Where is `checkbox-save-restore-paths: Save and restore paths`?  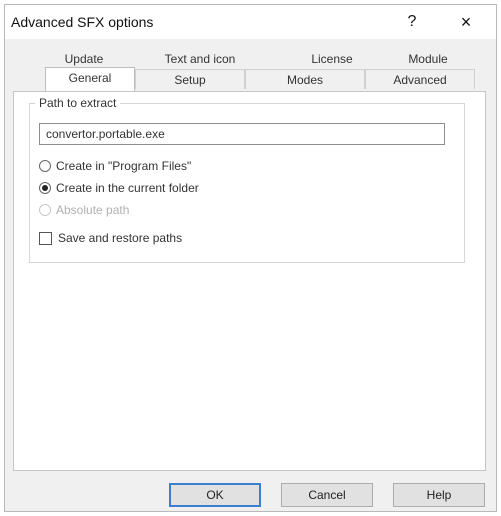
checkbox-save-restore-paths: Save and restore paths is located at coordinates (110, 238).